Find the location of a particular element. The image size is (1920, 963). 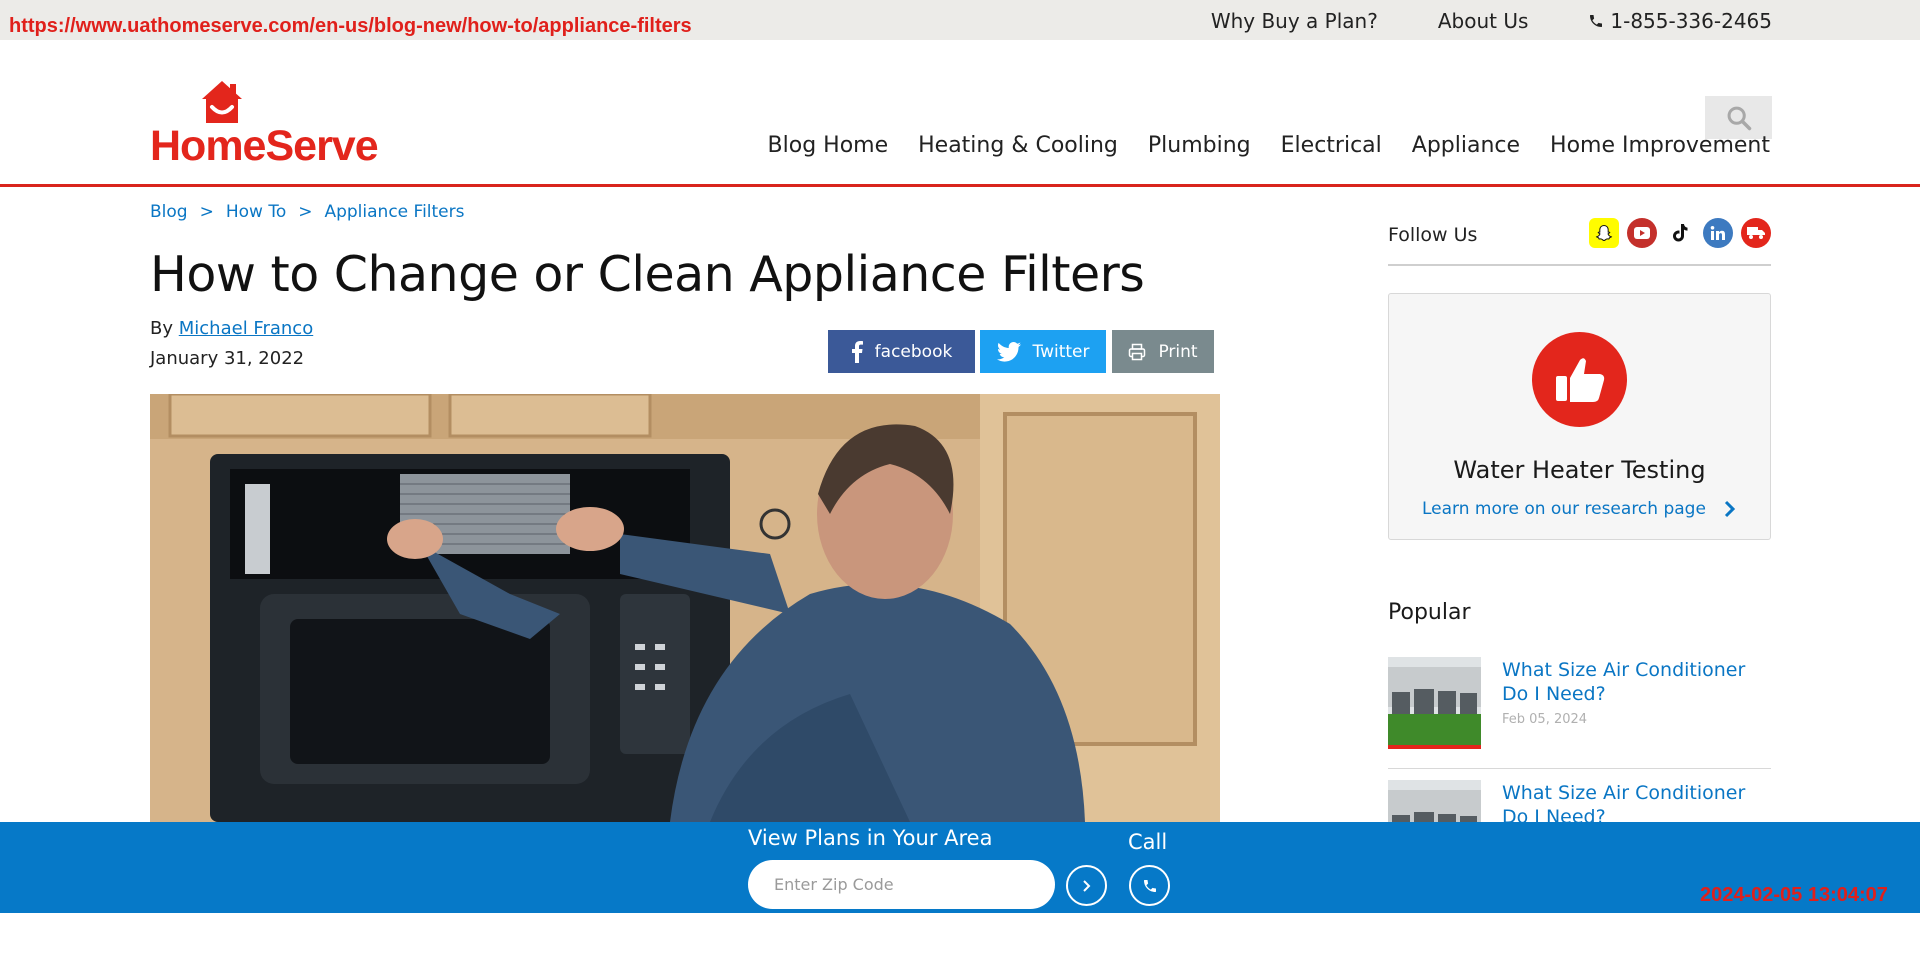

byline-prefix: By is located at coordinates (162, 328).